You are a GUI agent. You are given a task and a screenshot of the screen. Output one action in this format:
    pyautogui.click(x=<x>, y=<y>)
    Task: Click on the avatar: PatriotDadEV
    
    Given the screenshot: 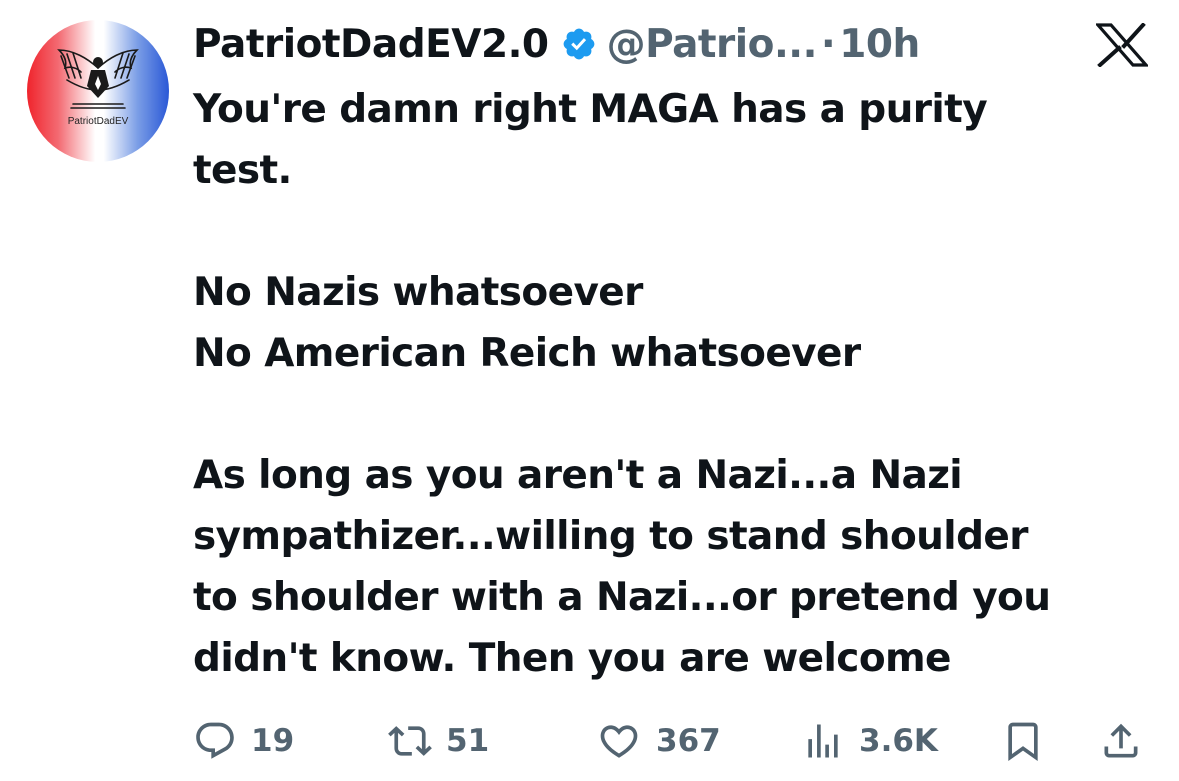 What is the action you would take?
    pyautogui.click(x=98, y=91)
    